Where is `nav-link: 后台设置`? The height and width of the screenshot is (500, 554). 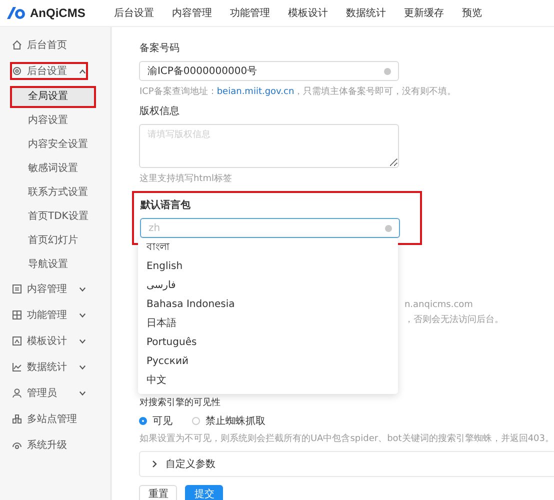
nav-link: 后台设置 is located at coordinates (134, 13).